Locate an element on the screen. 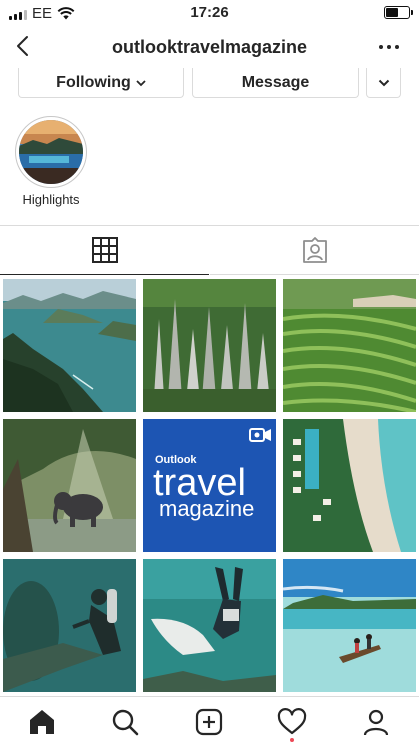  tab-tagged is located at coordinates (314, 250).